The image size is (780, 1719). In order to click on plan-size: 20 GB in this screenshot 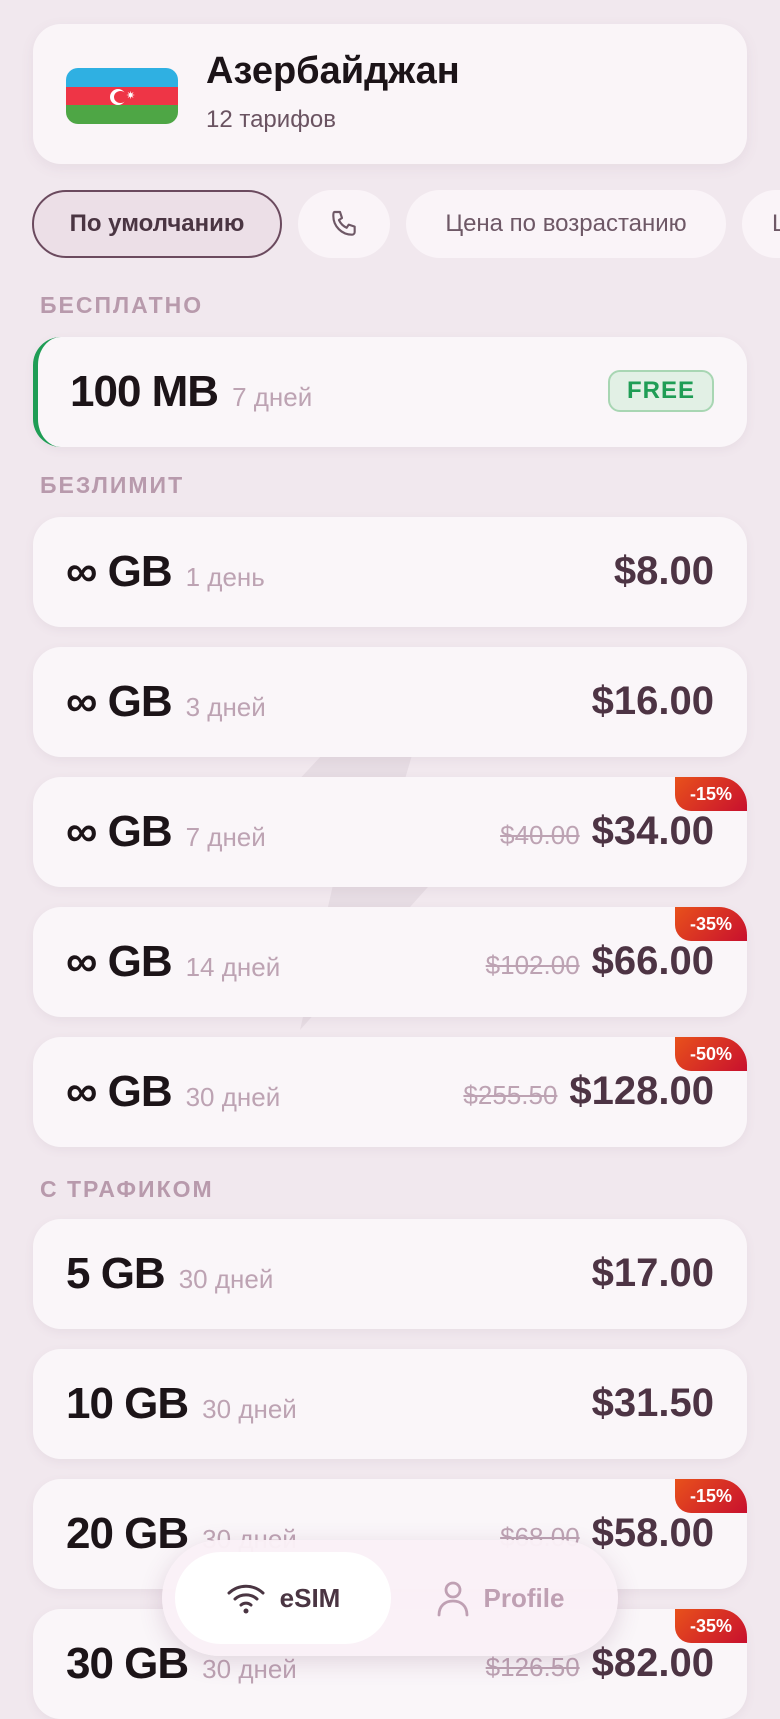, I will do `click(127, 1533)`.